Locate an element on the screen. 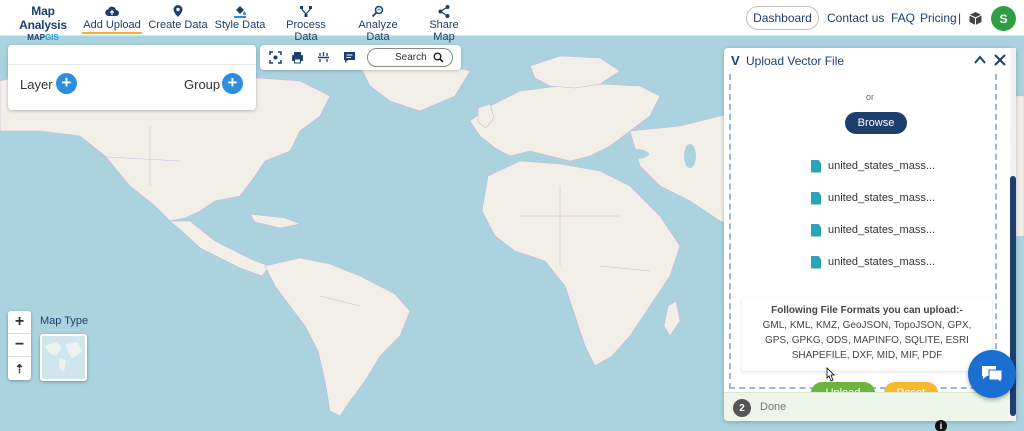 This screenshot has width=1024, height=431. step-number-badge: 2 is located at coordinates (742, 408).